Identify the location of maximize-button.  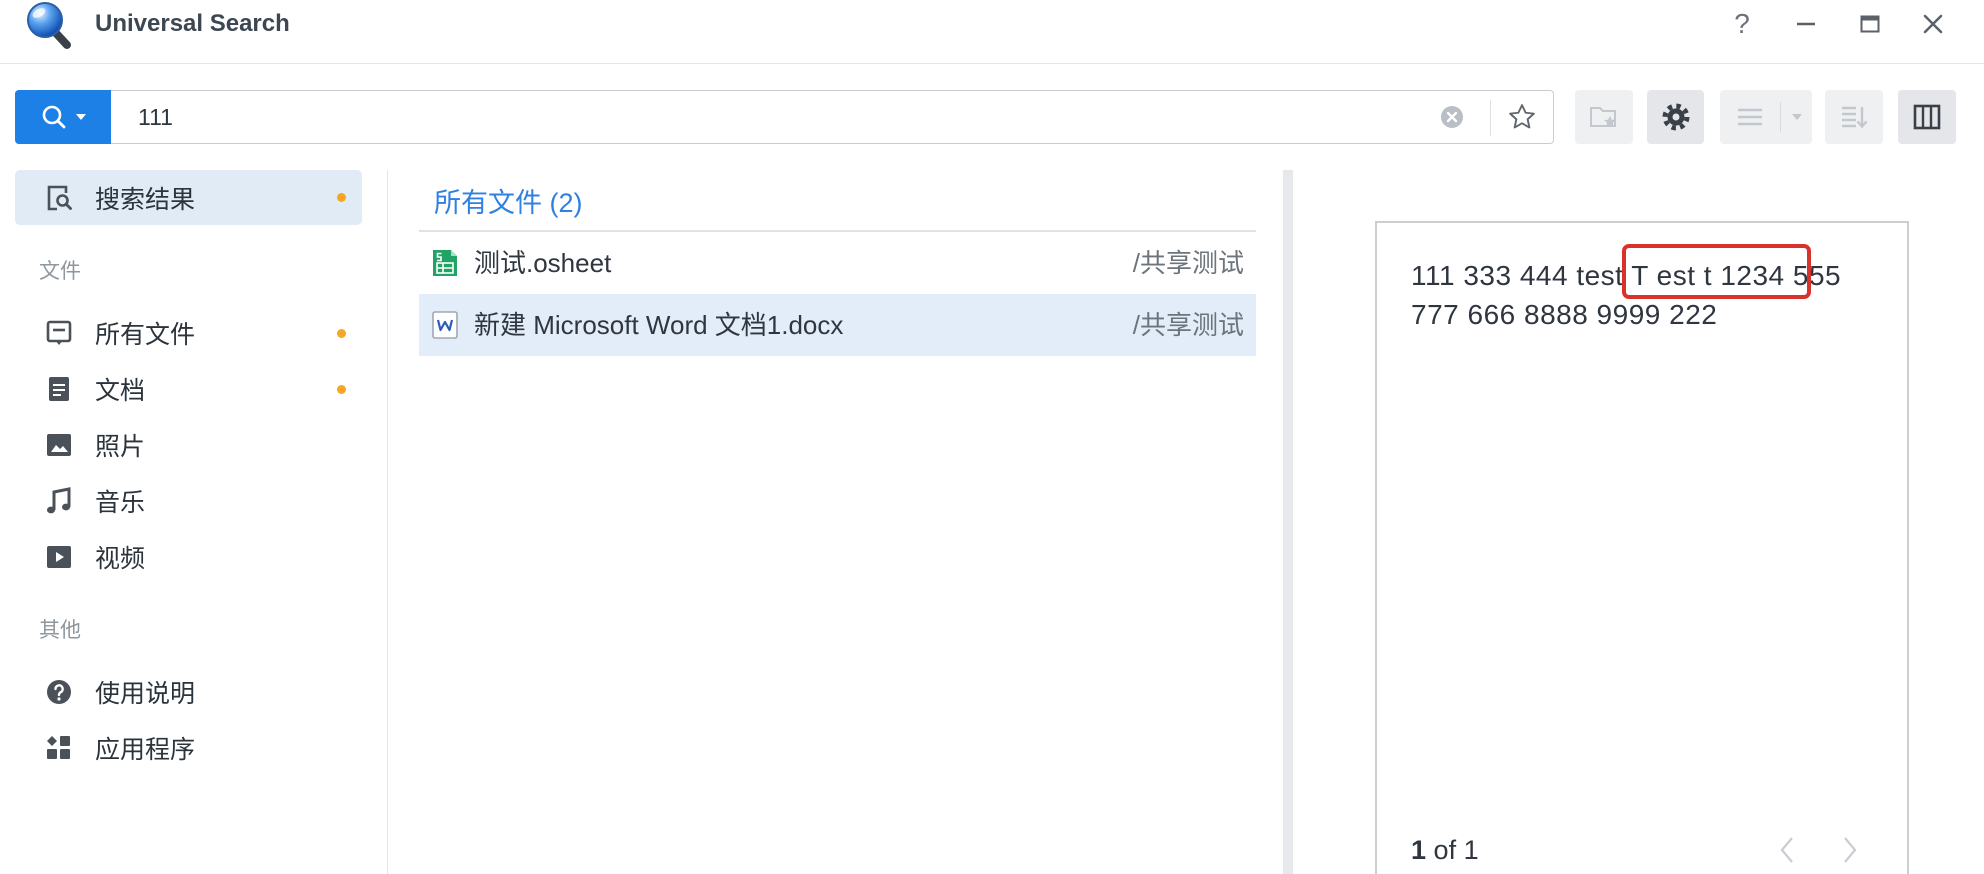
(1870, 24).